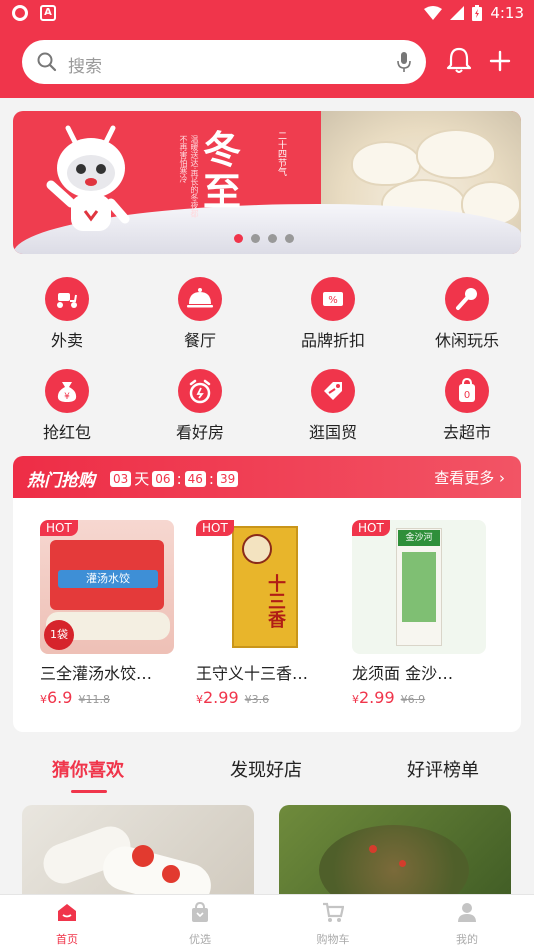 The image size is (534, 950). Describe the element at coordinates (267, 477) in the screenshot. I see `flash-sale-header: 热门抢购 03 天 06 : 46 : 39 查看更多 ›` at that location.